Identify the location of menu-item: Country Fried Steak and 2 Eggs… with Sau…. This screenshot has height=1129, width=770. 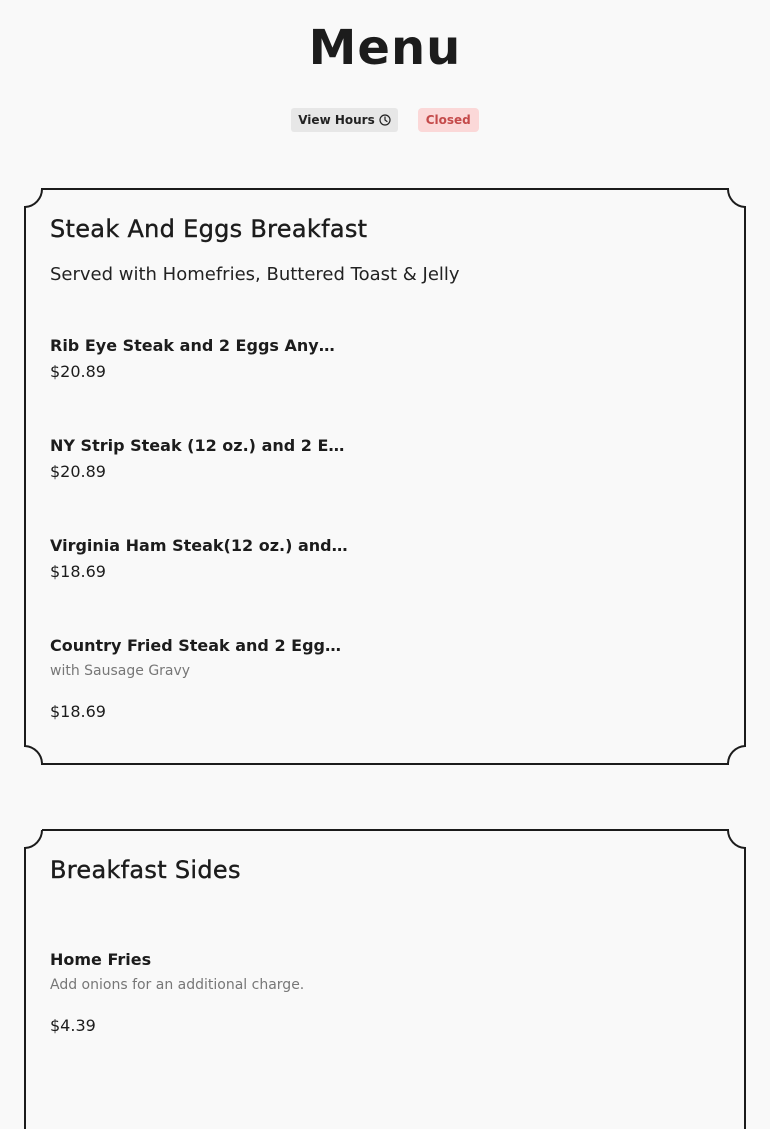
(200, 679).